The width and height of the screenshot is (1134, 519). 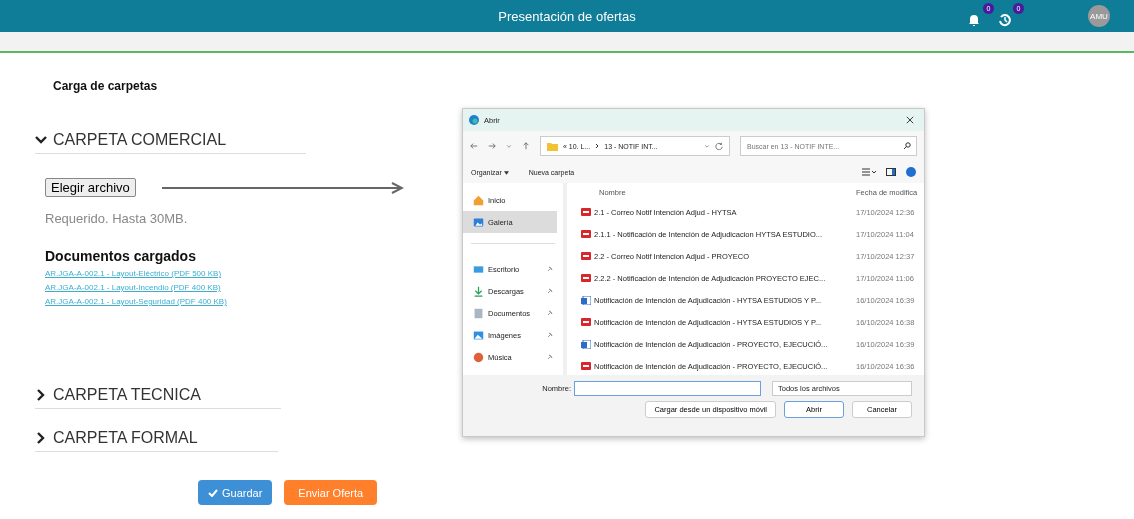 What do you see at coordinates (492, 146) in the screenshot?
I see `forward-icon` at bounding box center [492, 146].